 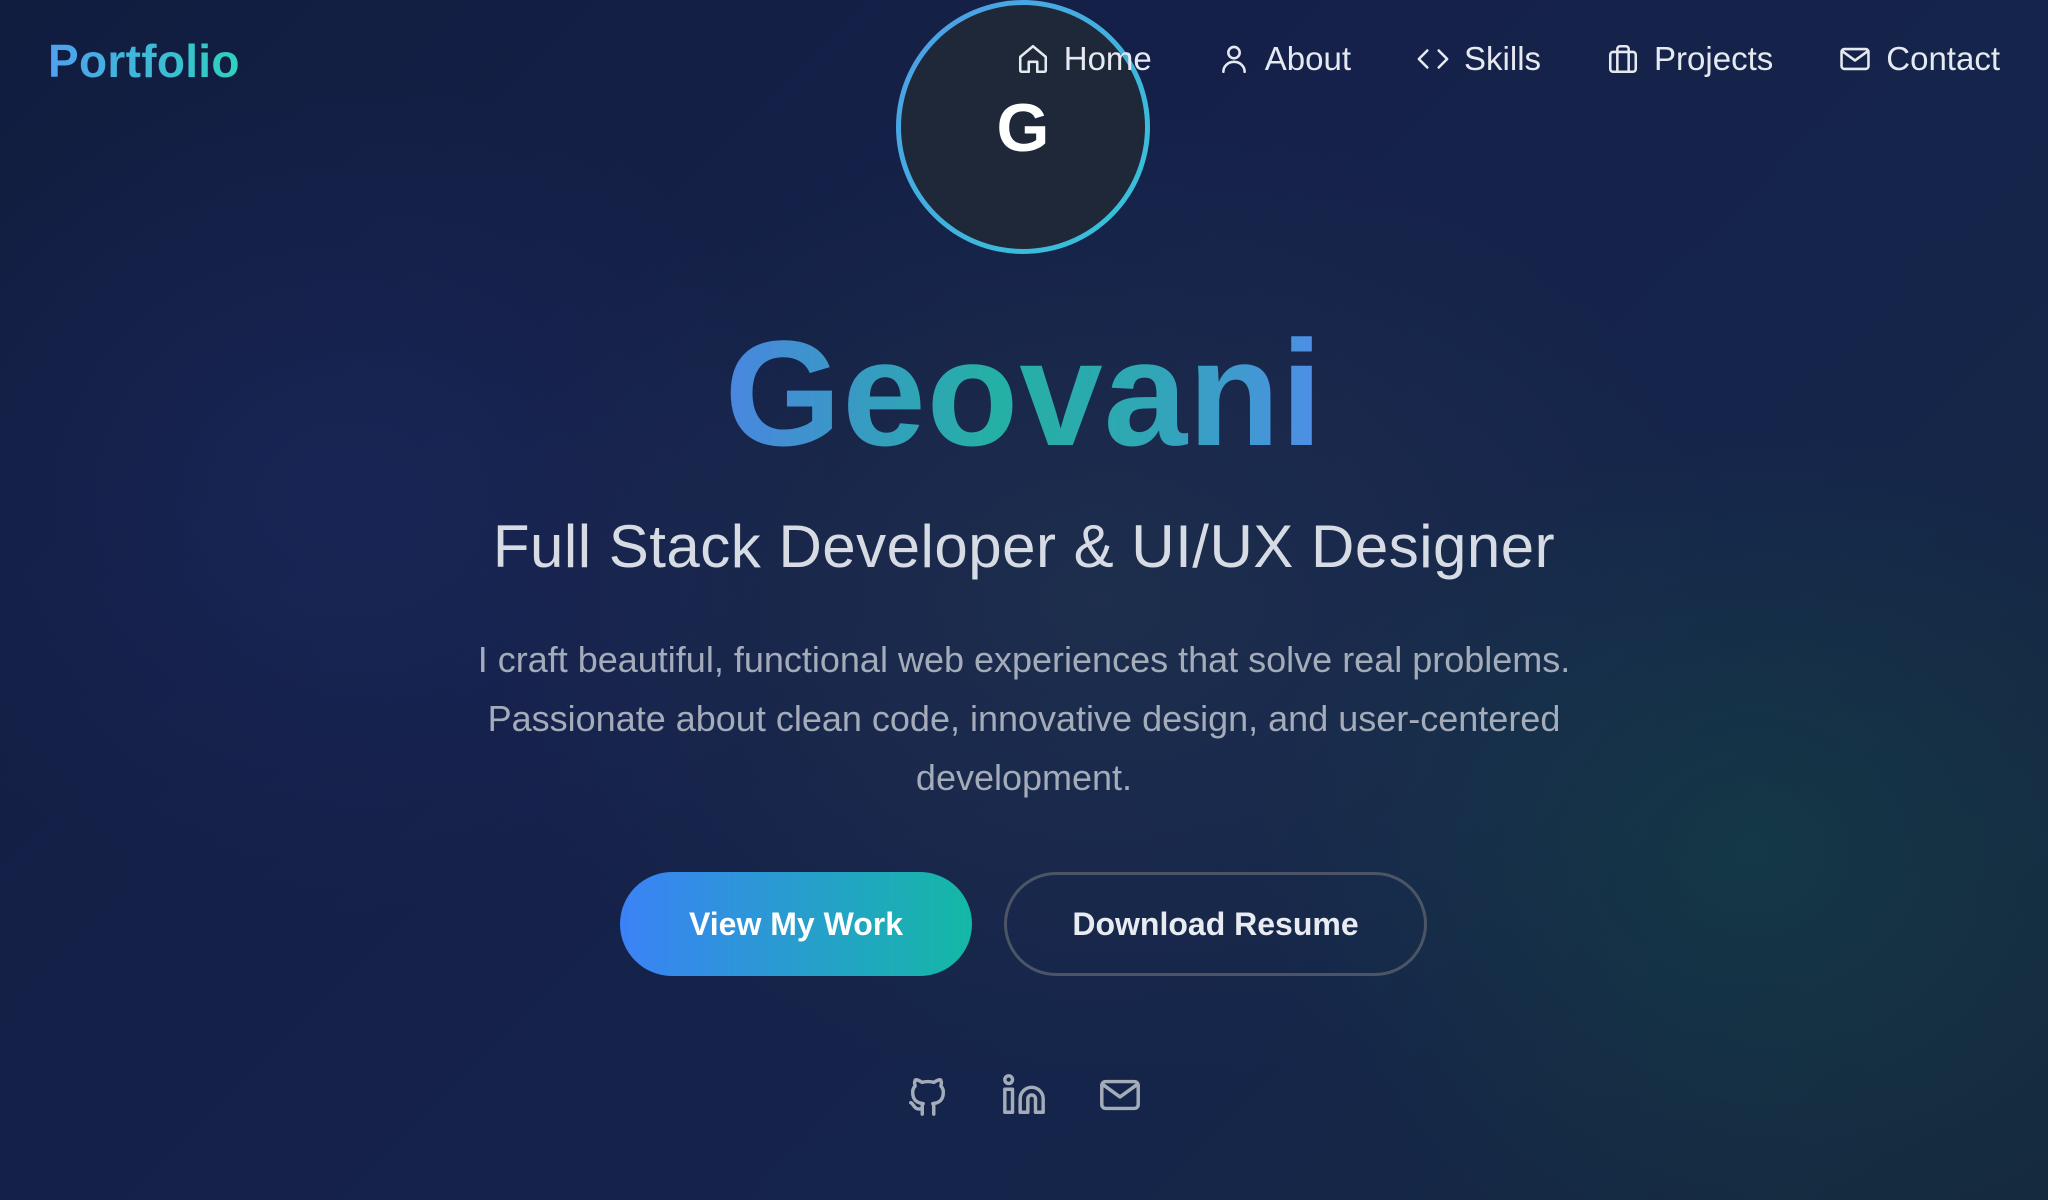 What do you see at coordinates (1623, 59) in the screenshot?
I see `briefcase-icon` at bounding box center [1623, 59].